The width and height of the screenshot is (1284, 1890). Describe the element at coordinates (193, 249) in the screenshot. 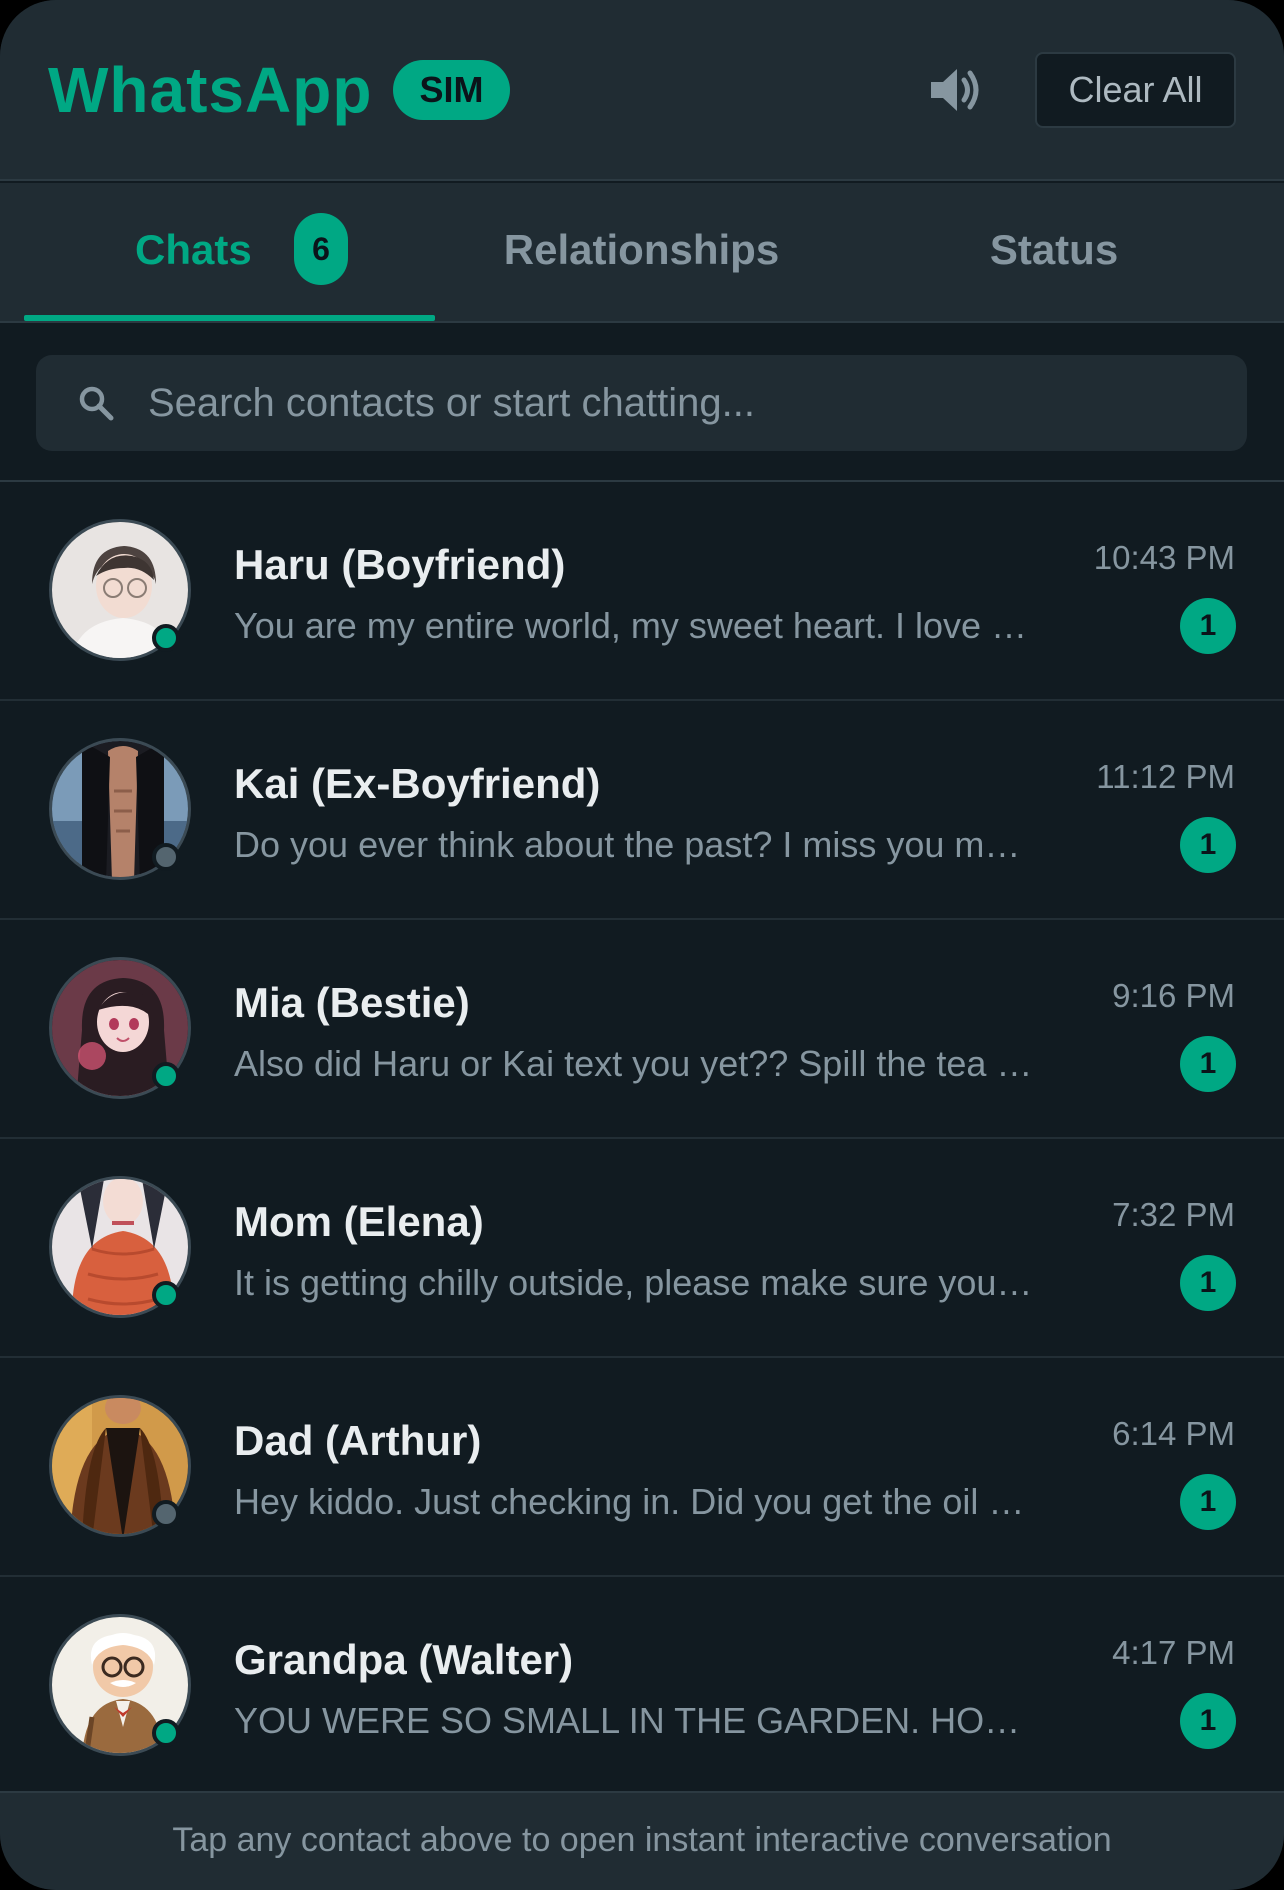

I see `tab-label: Chats` at that location.